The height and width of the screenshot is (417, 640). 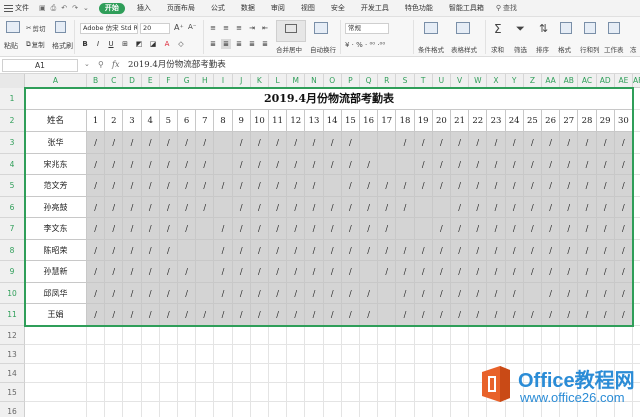 I want to click on day-header: 4, so click(x=150, y=121).